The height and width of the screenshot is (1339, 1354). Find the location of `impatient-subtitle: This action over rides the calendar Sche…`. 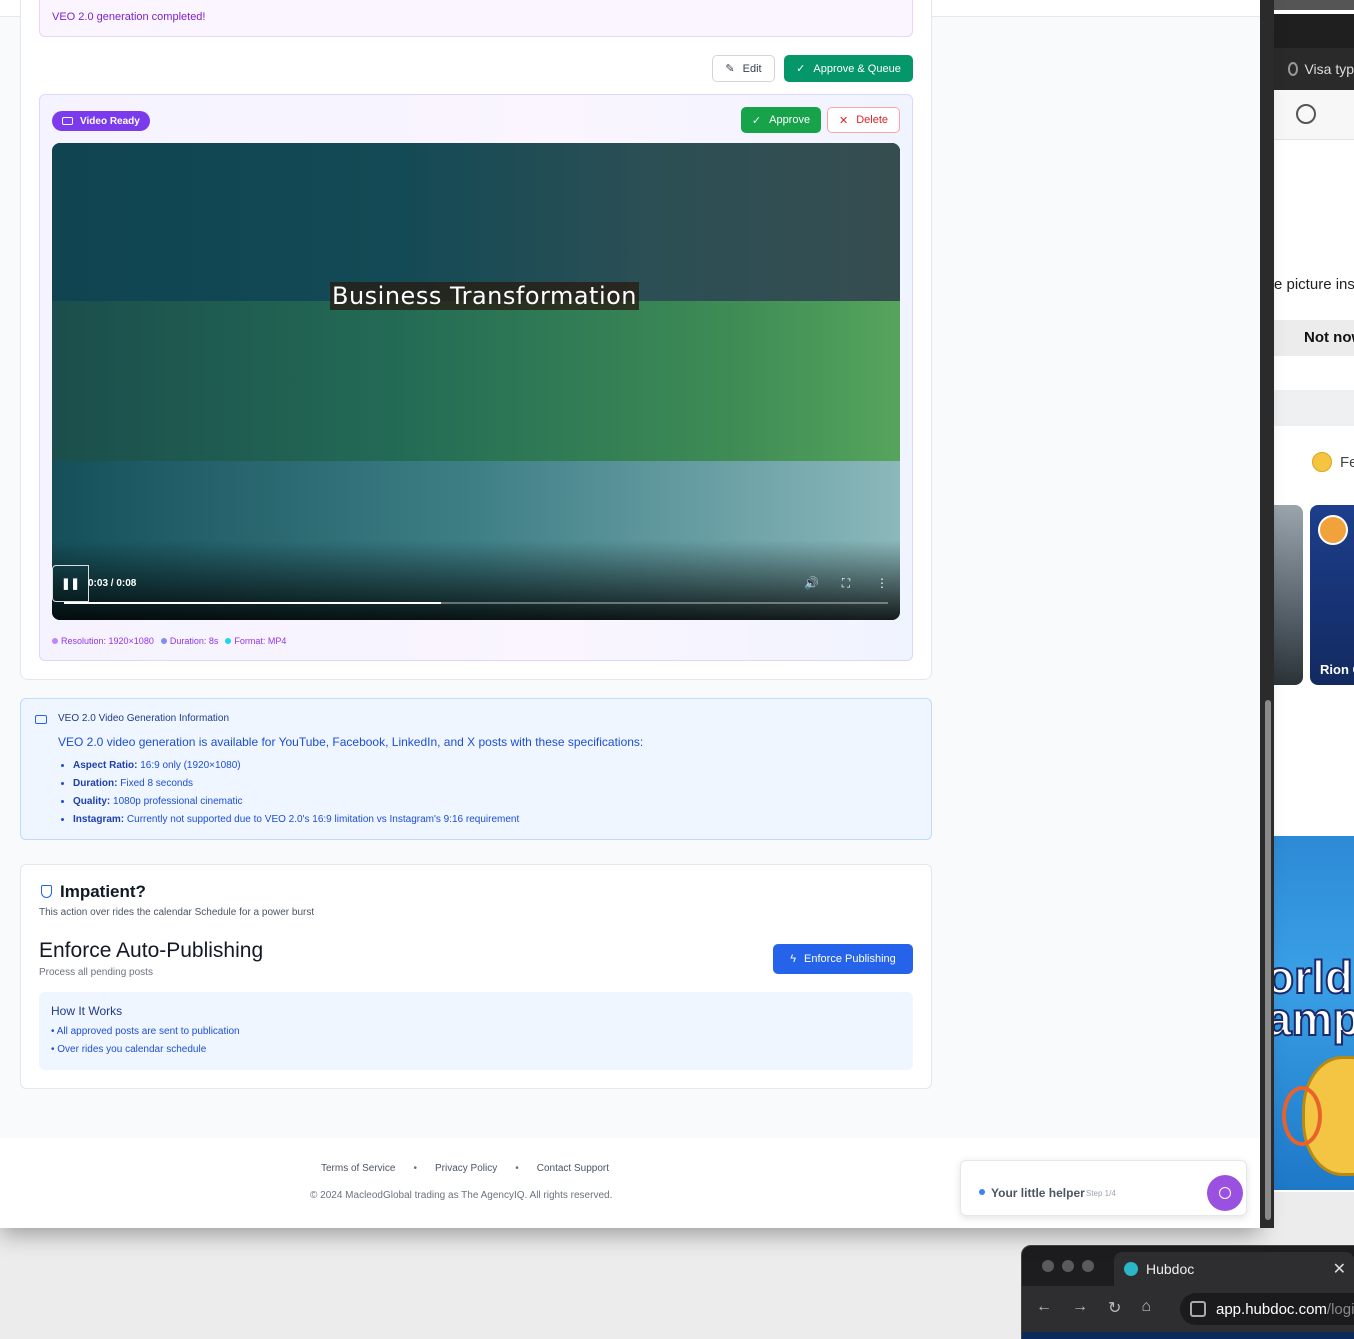

impatient-subtitle: This action over rides the calendar Sche… is located at coordinates (177, 912).